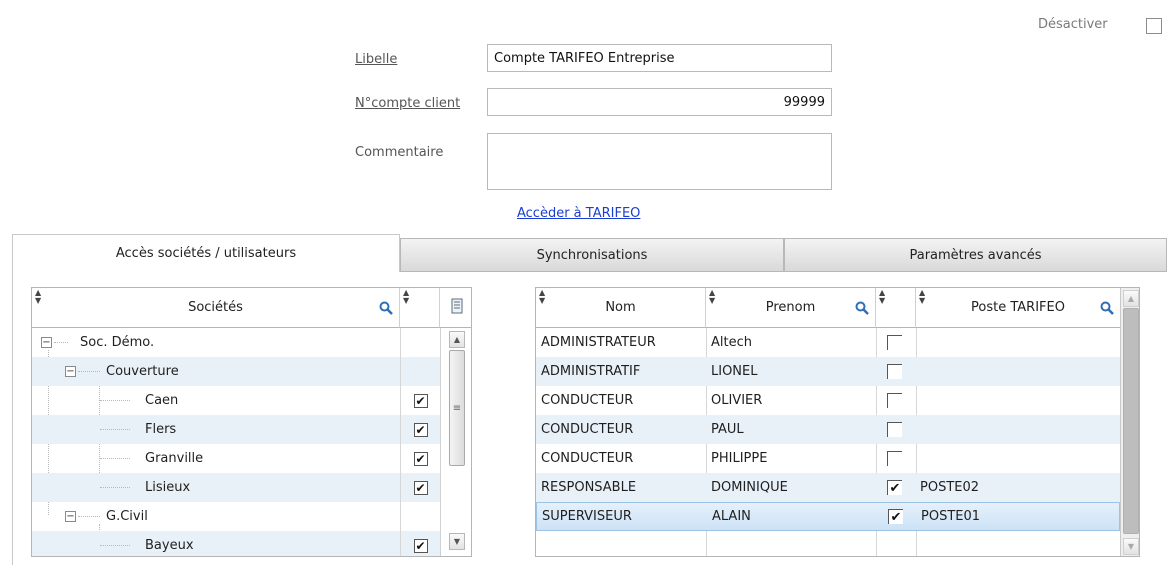 This screenshot has width=1167, height=565. What do you see at coordinates (127, 516) in the screenshot?
I see `societe-label: G.Civil` at bounding box center [127, 516].